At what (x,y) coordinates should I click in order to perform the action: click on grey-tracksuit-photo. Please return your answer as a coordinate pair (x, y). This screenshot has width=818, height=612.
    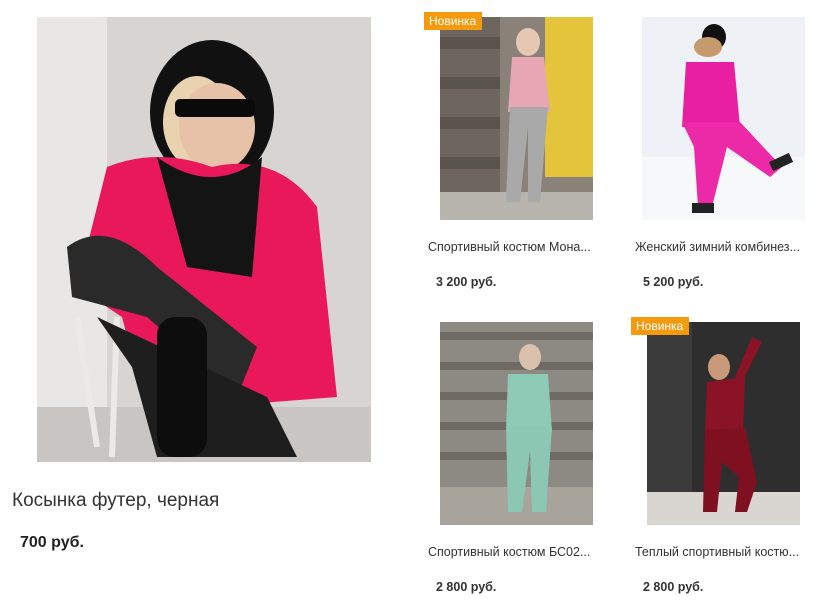
    Looking at the image, I should click on (516, 118).